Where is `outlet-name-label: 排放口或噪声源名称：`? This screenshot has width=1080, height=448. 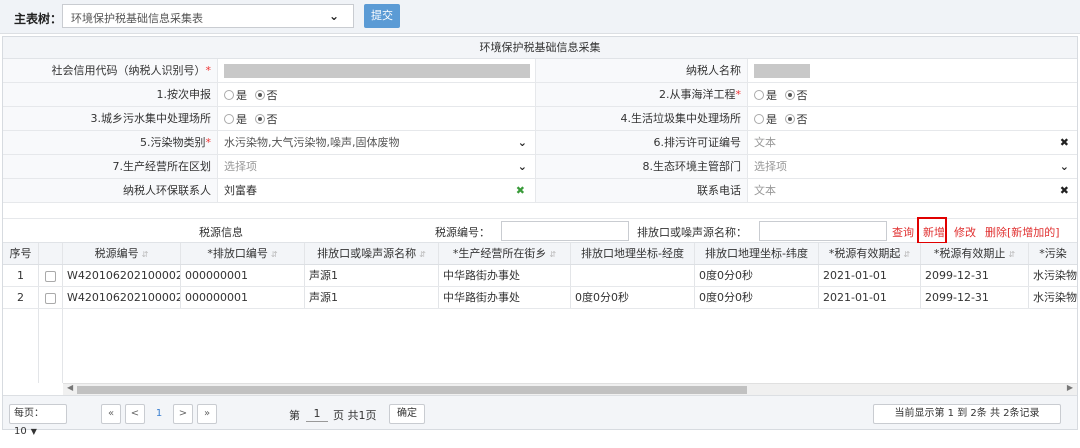
outlet-name-label: 排放口或噪声源名称： is located at coordinates (692, 232).